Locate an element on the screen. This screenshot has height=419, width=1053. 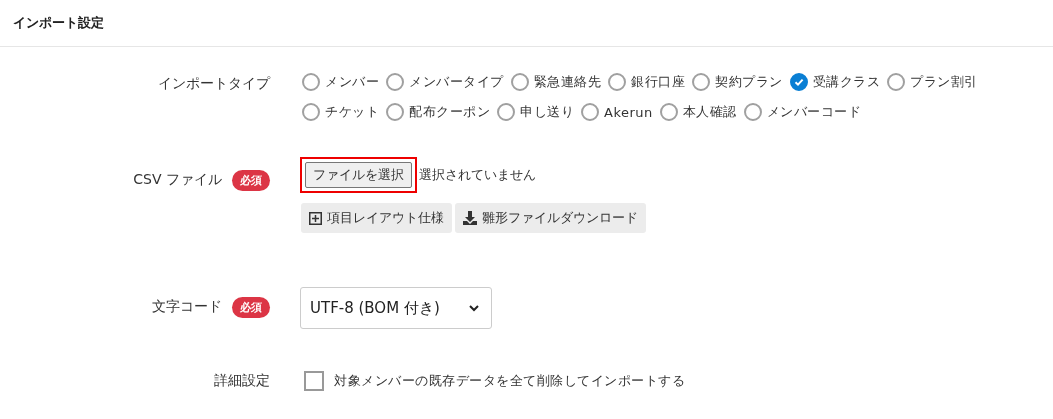
download-icon is located at coordinates (470, 218).